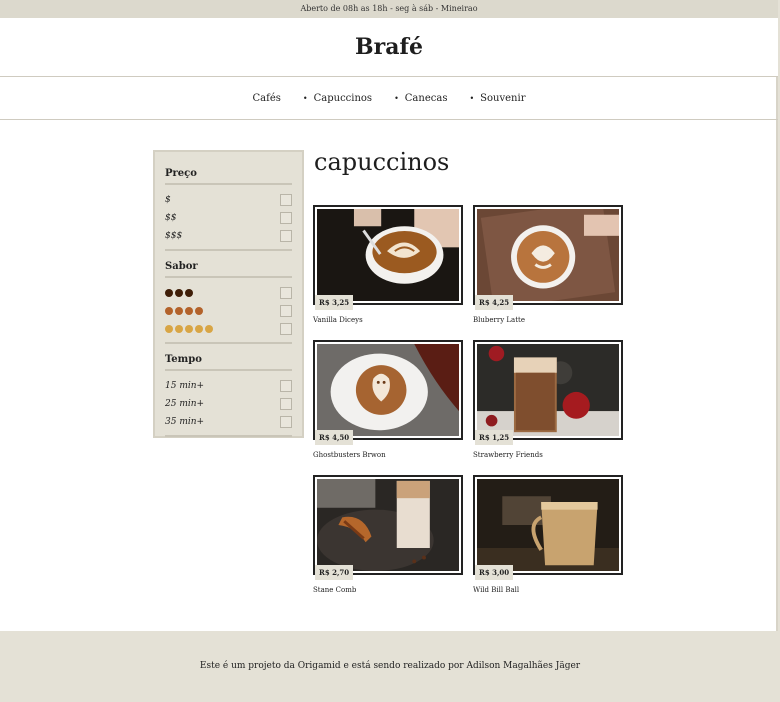  I want to click on filter-option-label: 15 min+, so click(185, 386).